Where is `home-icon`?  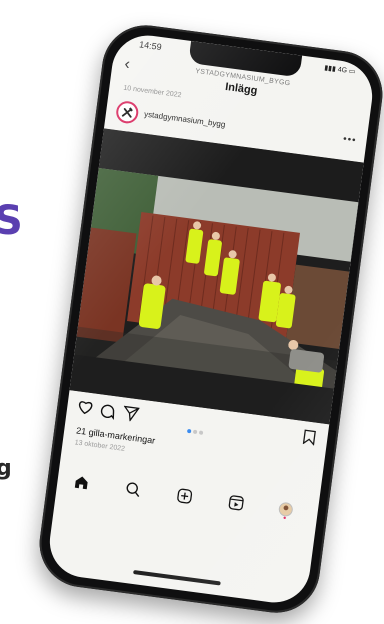
home-icon is located at coordinates (81, 485).